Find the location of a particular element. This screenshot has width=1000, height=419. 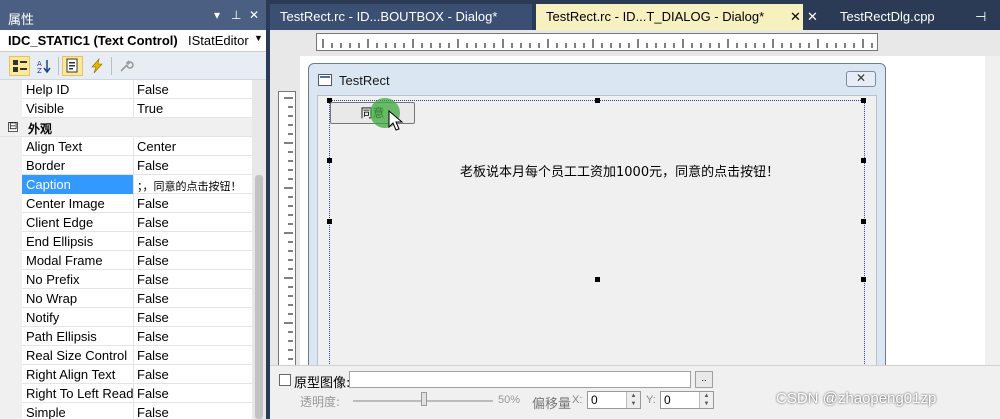

property-row: Align Text Center is located at coordinates (126, 146).